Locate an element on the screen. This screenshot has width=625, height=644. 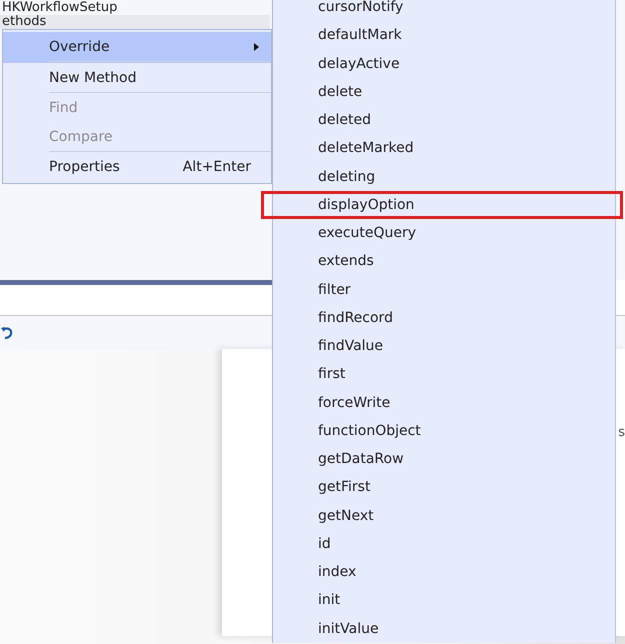
menu-item: getDataRow is located at coordinates (444, 459).